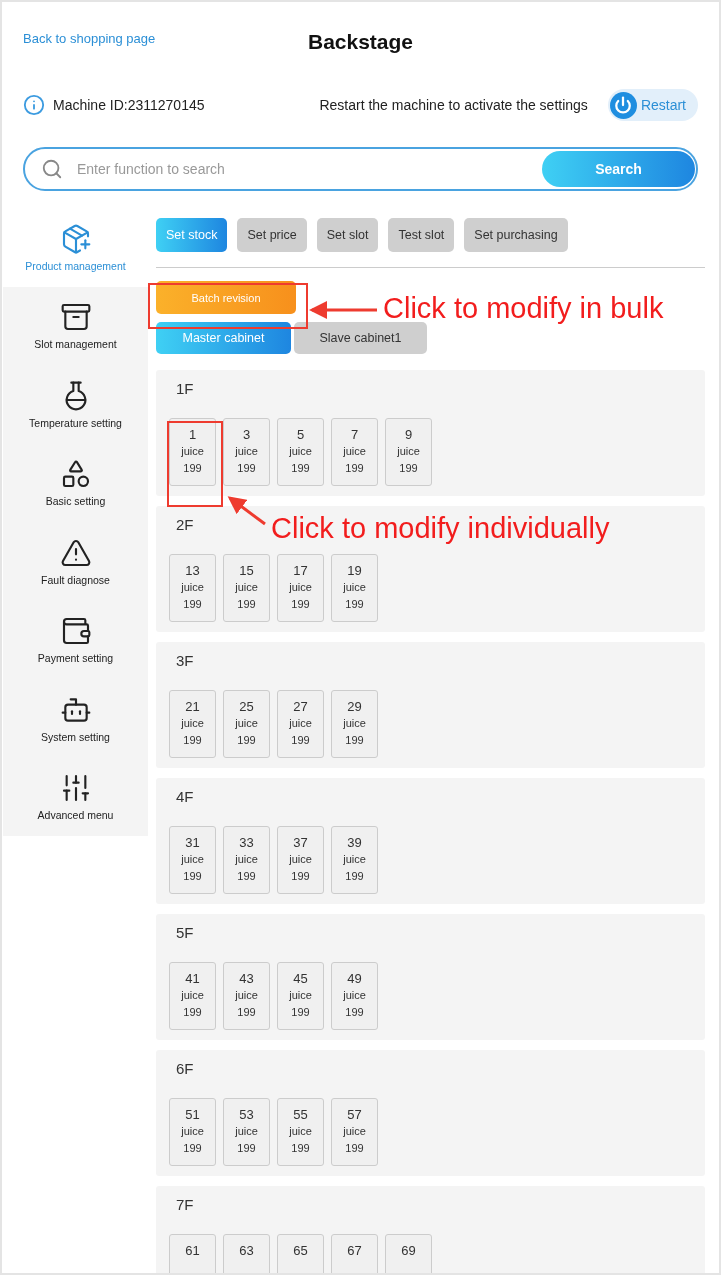  What do you see at coordinates (246, 1253) in the screenshot?
I see `slot-tile: 63` at bounding box center [246, 1253].